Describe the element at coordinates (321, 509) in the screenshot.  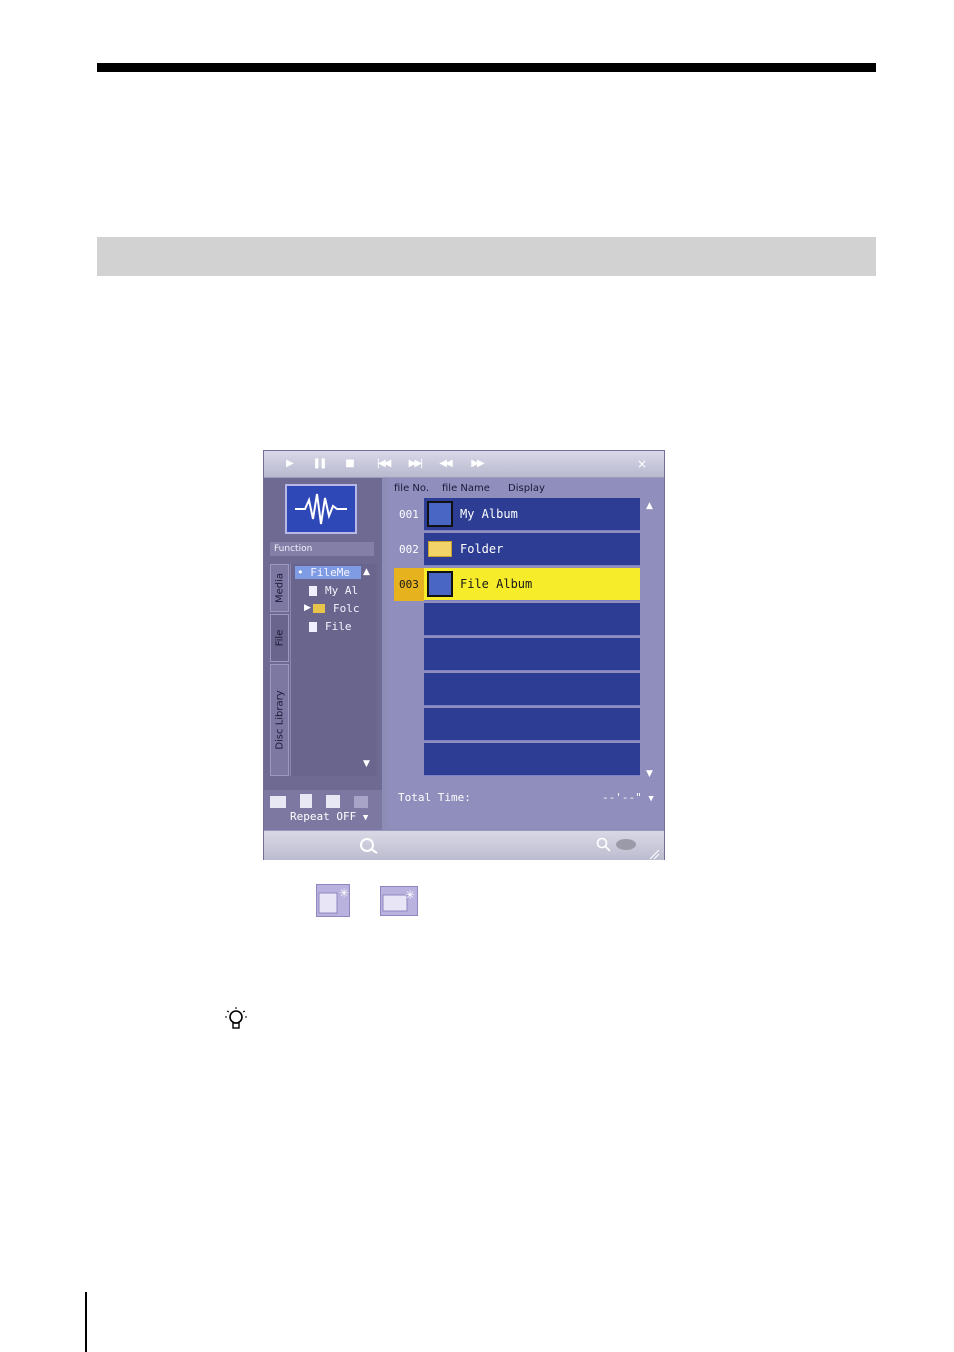
I see `waveform-logo-icon` at that location.